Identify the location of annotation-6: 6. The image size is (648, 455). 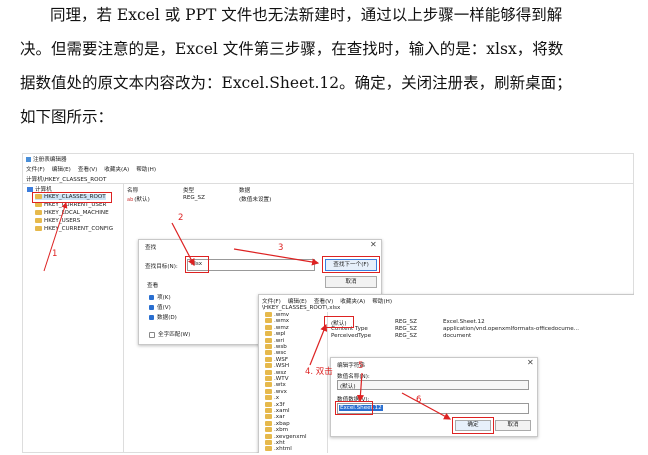
(419, 400).